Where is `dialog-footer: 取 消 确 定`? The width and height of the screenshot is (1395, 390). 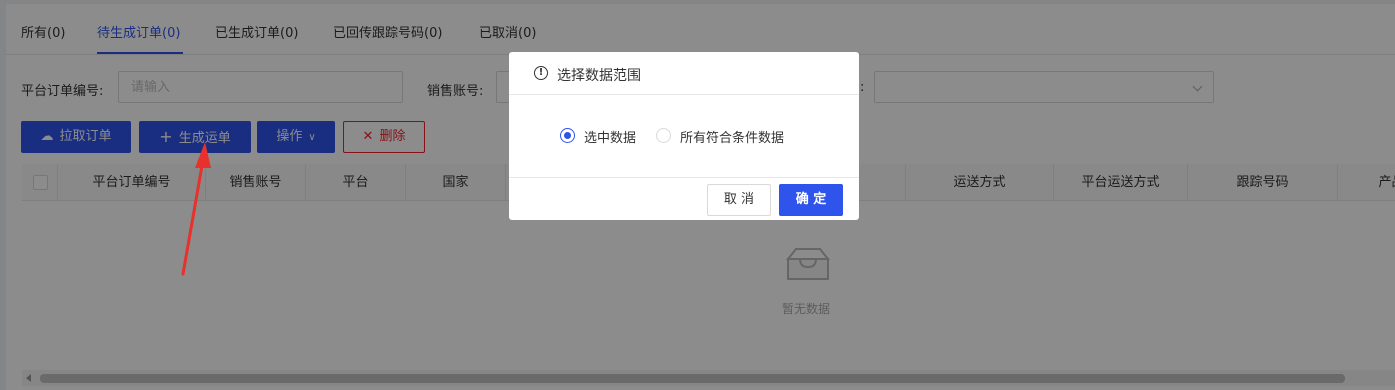 dialog-footer: 取 消 确 定 is located at coordinates (684, 198).